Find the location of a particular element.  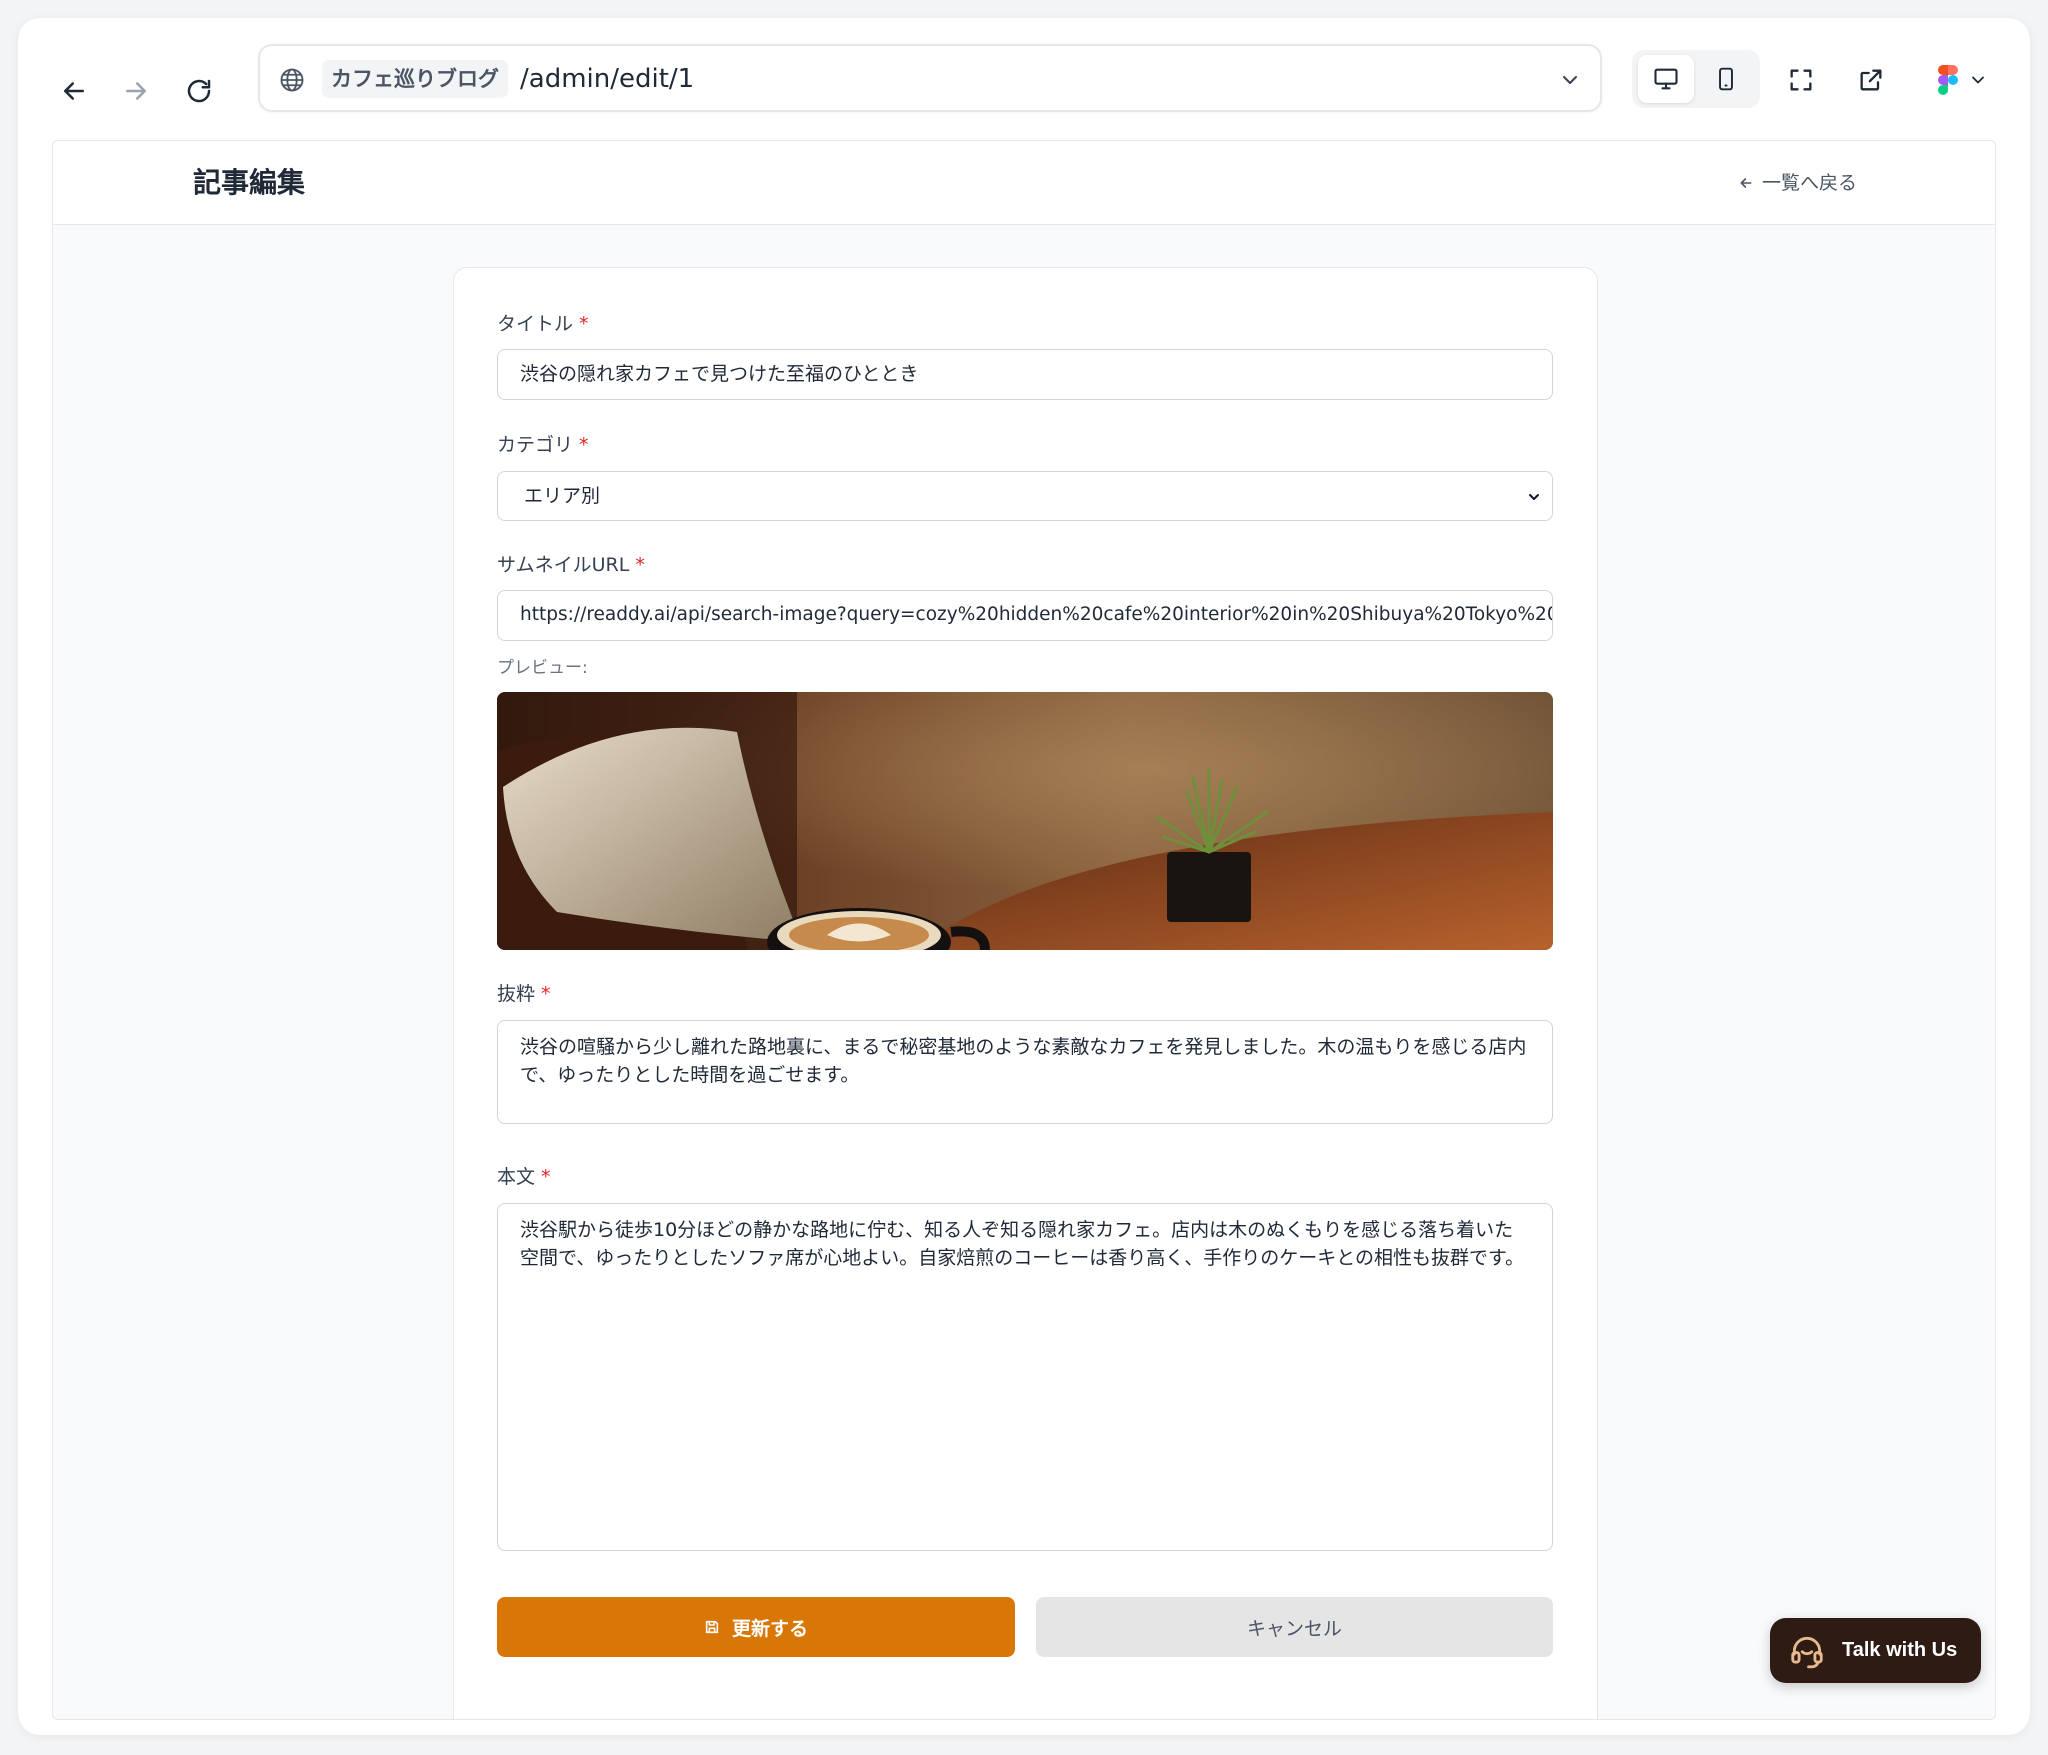

category-selected-value: エリア別 is located at coordinates (562, 496).